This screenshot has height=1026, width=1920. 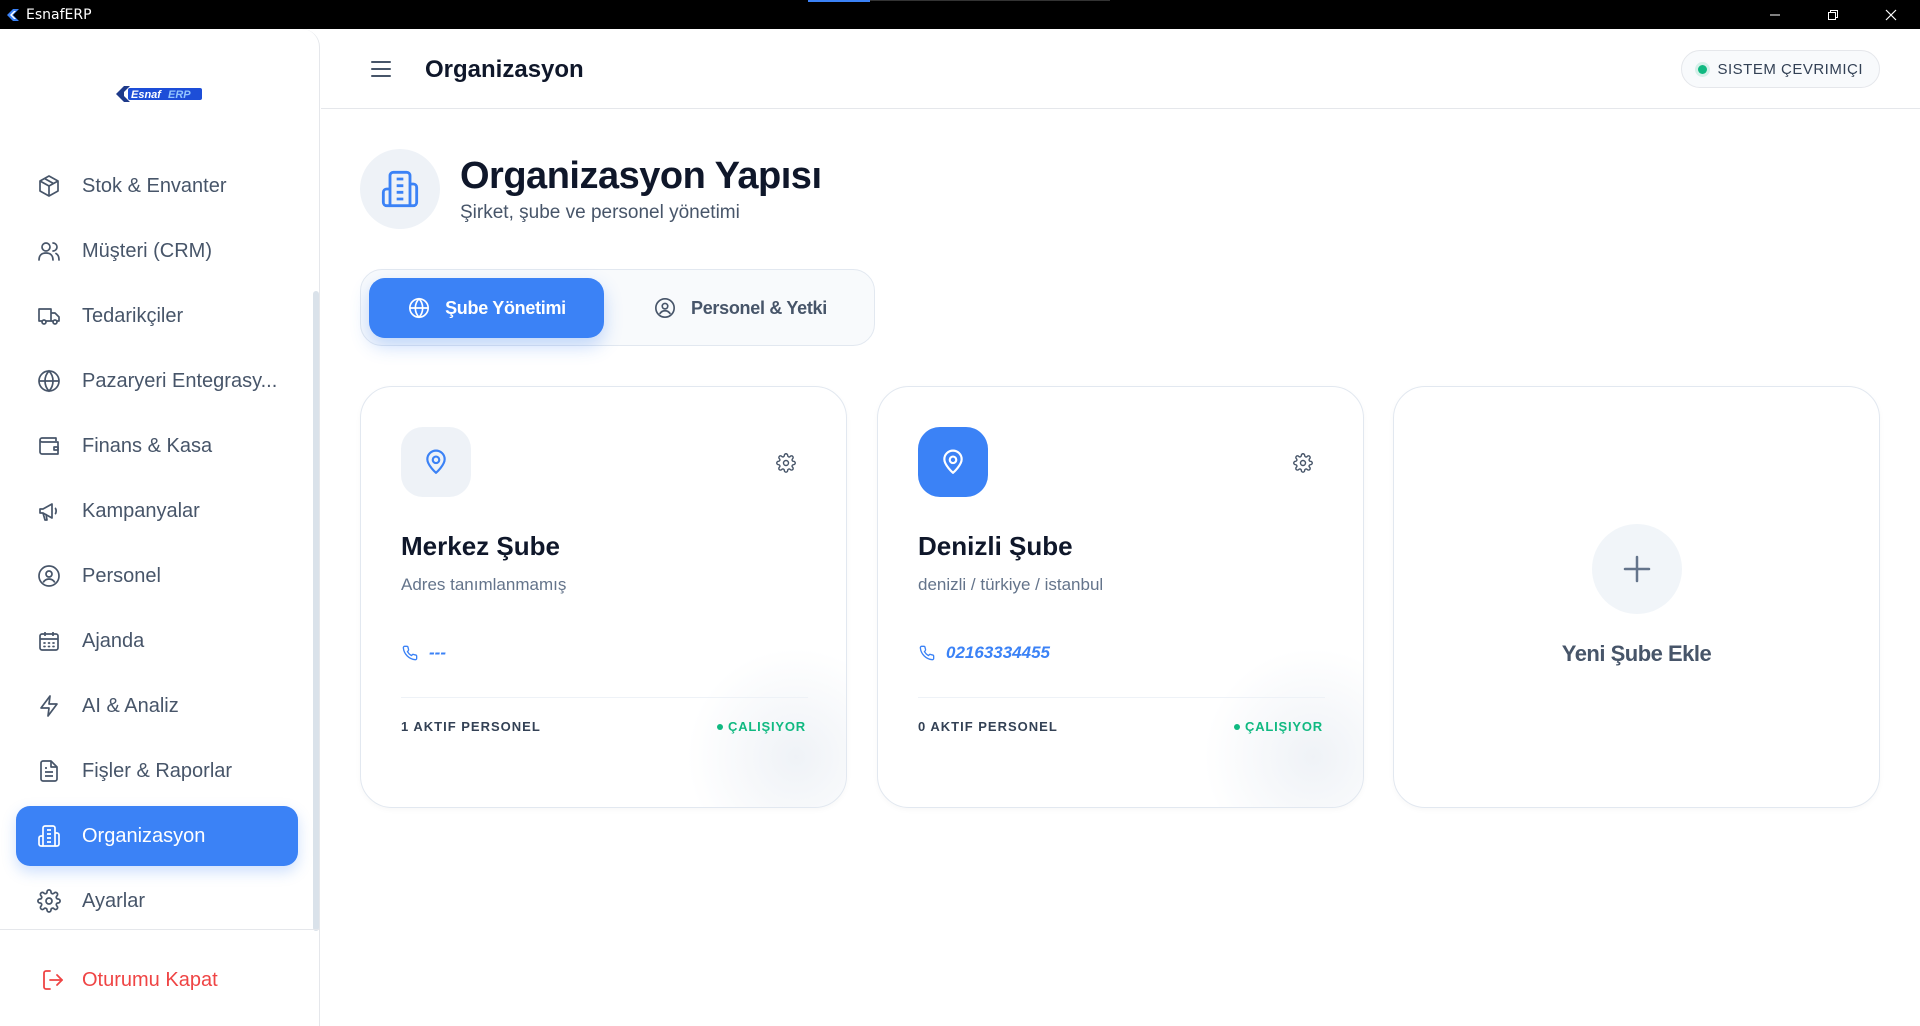 I want to click on minimize-icon, so click(x=1775, y=14).